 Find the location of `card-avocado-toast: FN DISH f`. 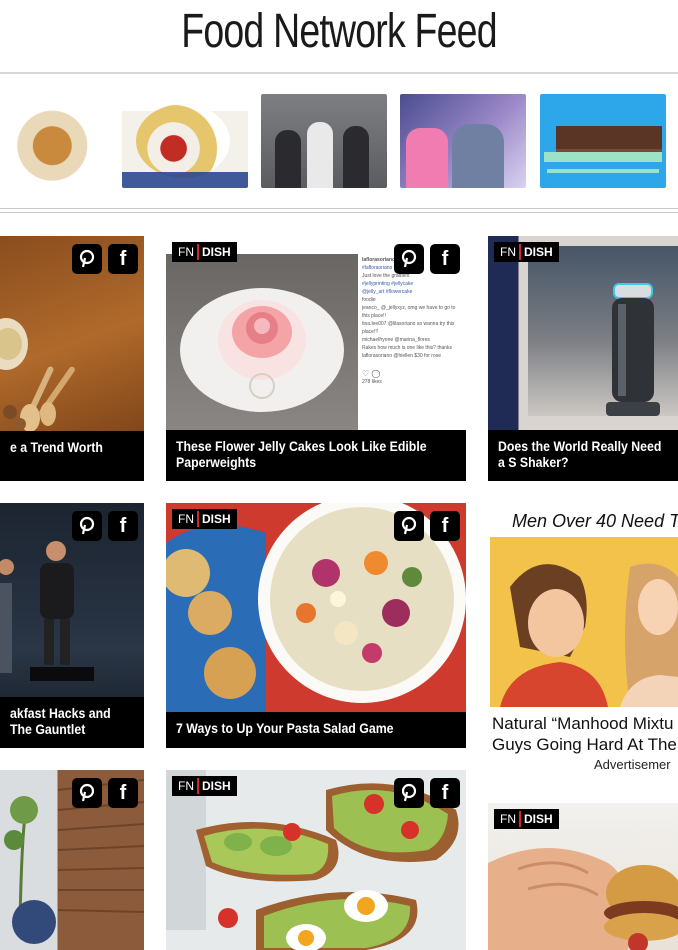

card-avocado-toast: FN DISH f is located at coordinates (316, 860).